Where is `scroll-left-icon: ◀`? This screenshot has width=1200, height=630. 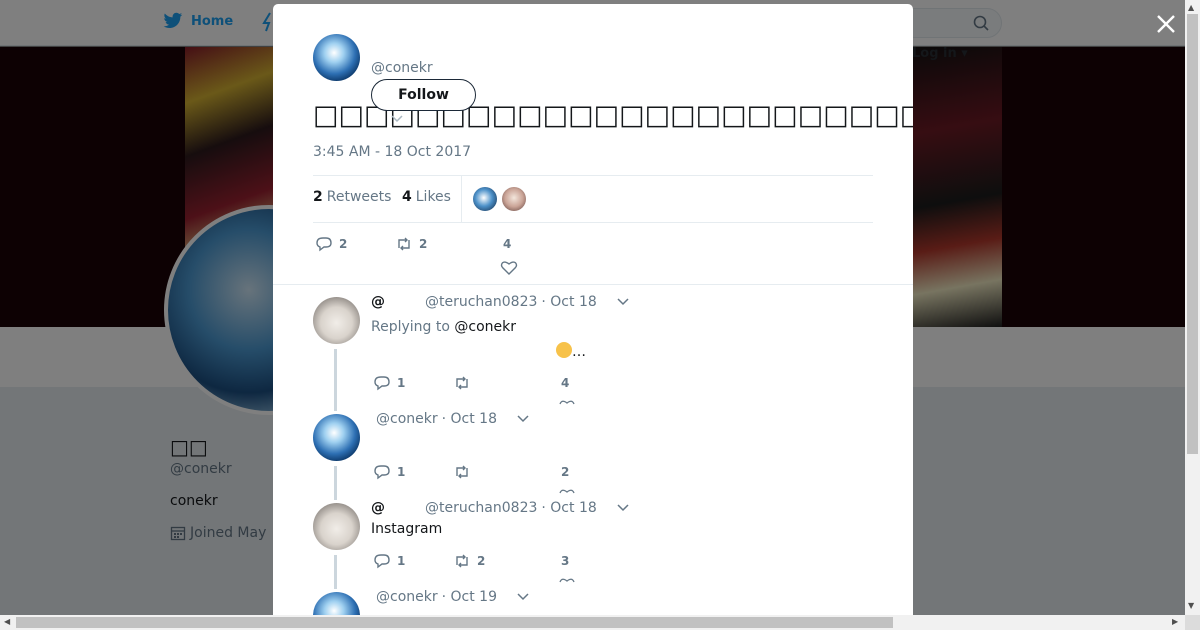
scroll-left-icon: ◀ is located at coordinates (7, 621).